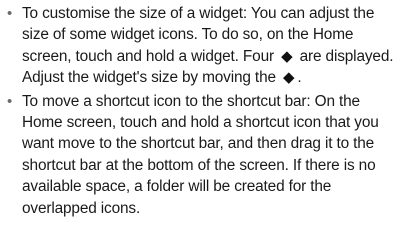 The height and width of the screenshot is (242, 407). Describe the element at coordinates (299, 78) in the screenshot. I see `tip-text: .` at that location.